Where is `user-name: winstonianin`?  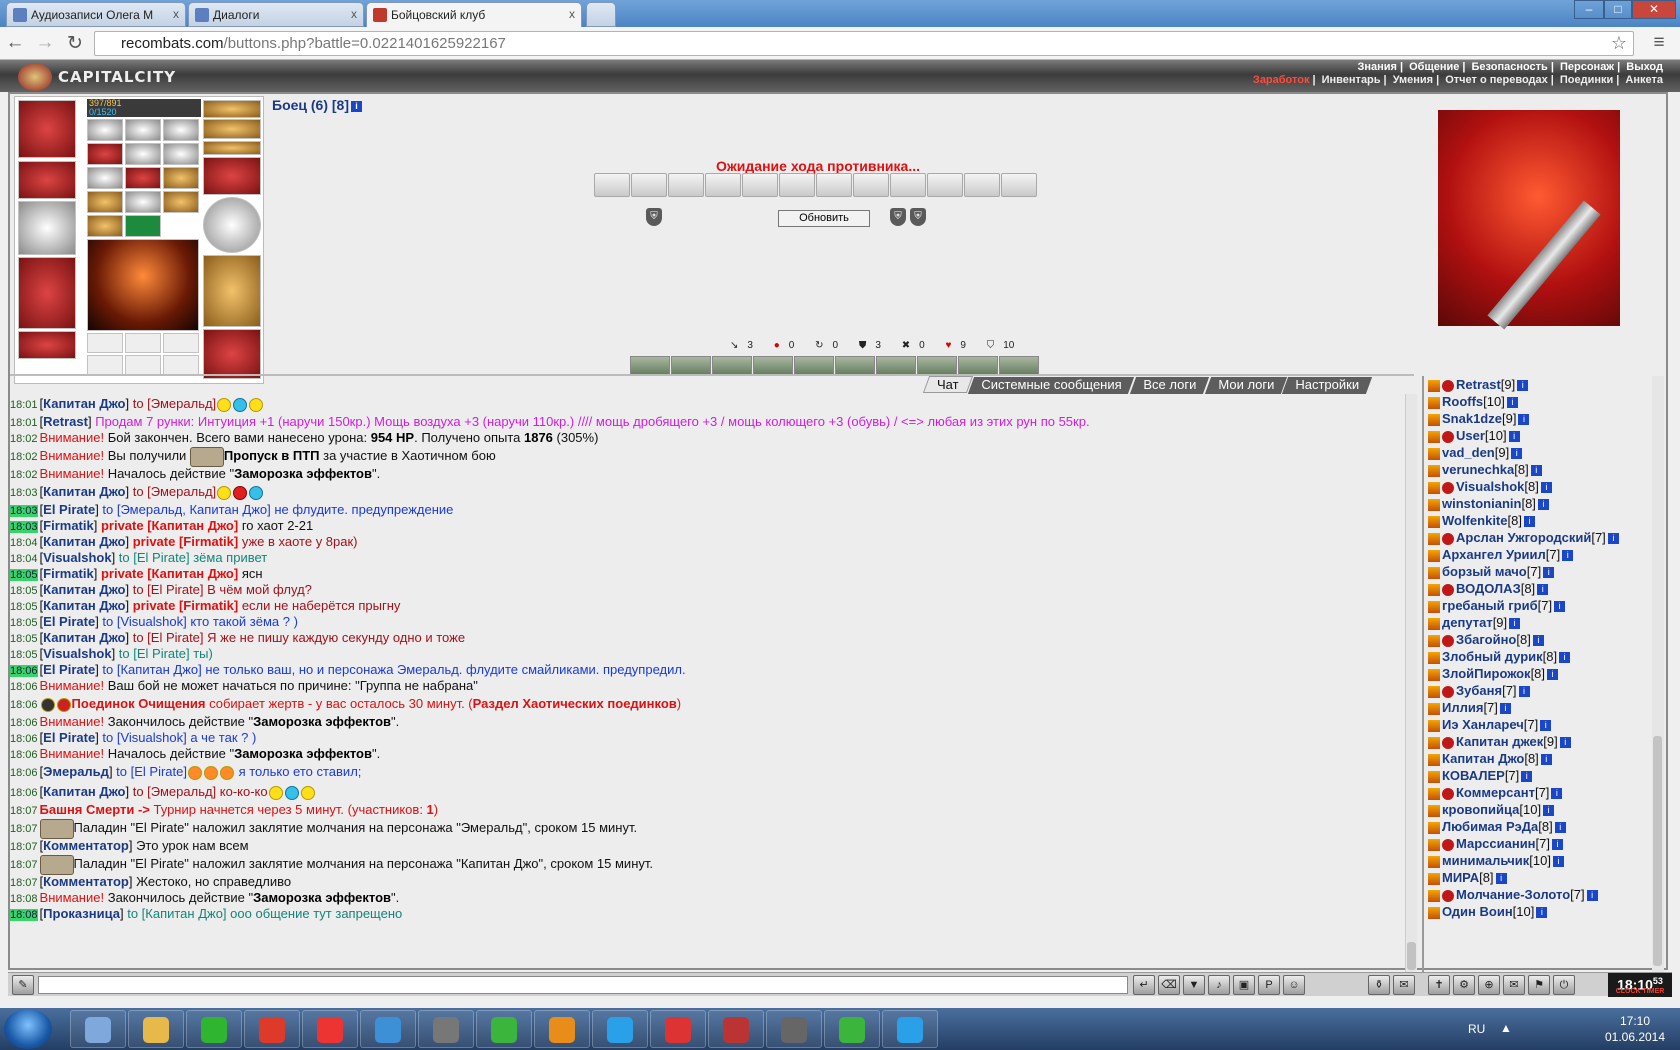 user-name: winstonianin is located at coordinates (1481, 503).